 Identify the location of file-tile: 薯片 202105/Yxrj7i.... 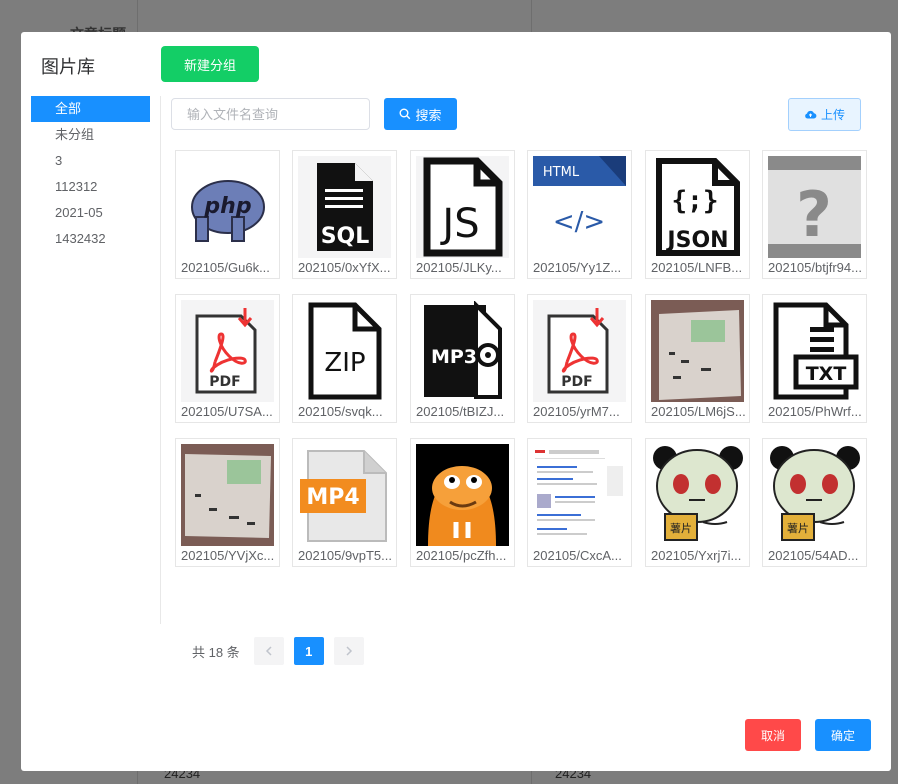
(697, 502).